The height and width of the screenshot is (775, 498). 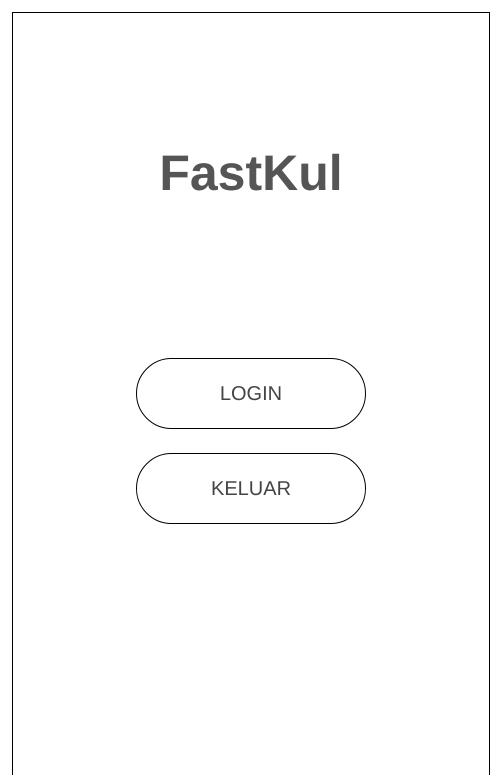 What do you see at coordinates (251, 173) in the screenshot?
I see `app-title: FastKul` at bounding box center [251, 173].